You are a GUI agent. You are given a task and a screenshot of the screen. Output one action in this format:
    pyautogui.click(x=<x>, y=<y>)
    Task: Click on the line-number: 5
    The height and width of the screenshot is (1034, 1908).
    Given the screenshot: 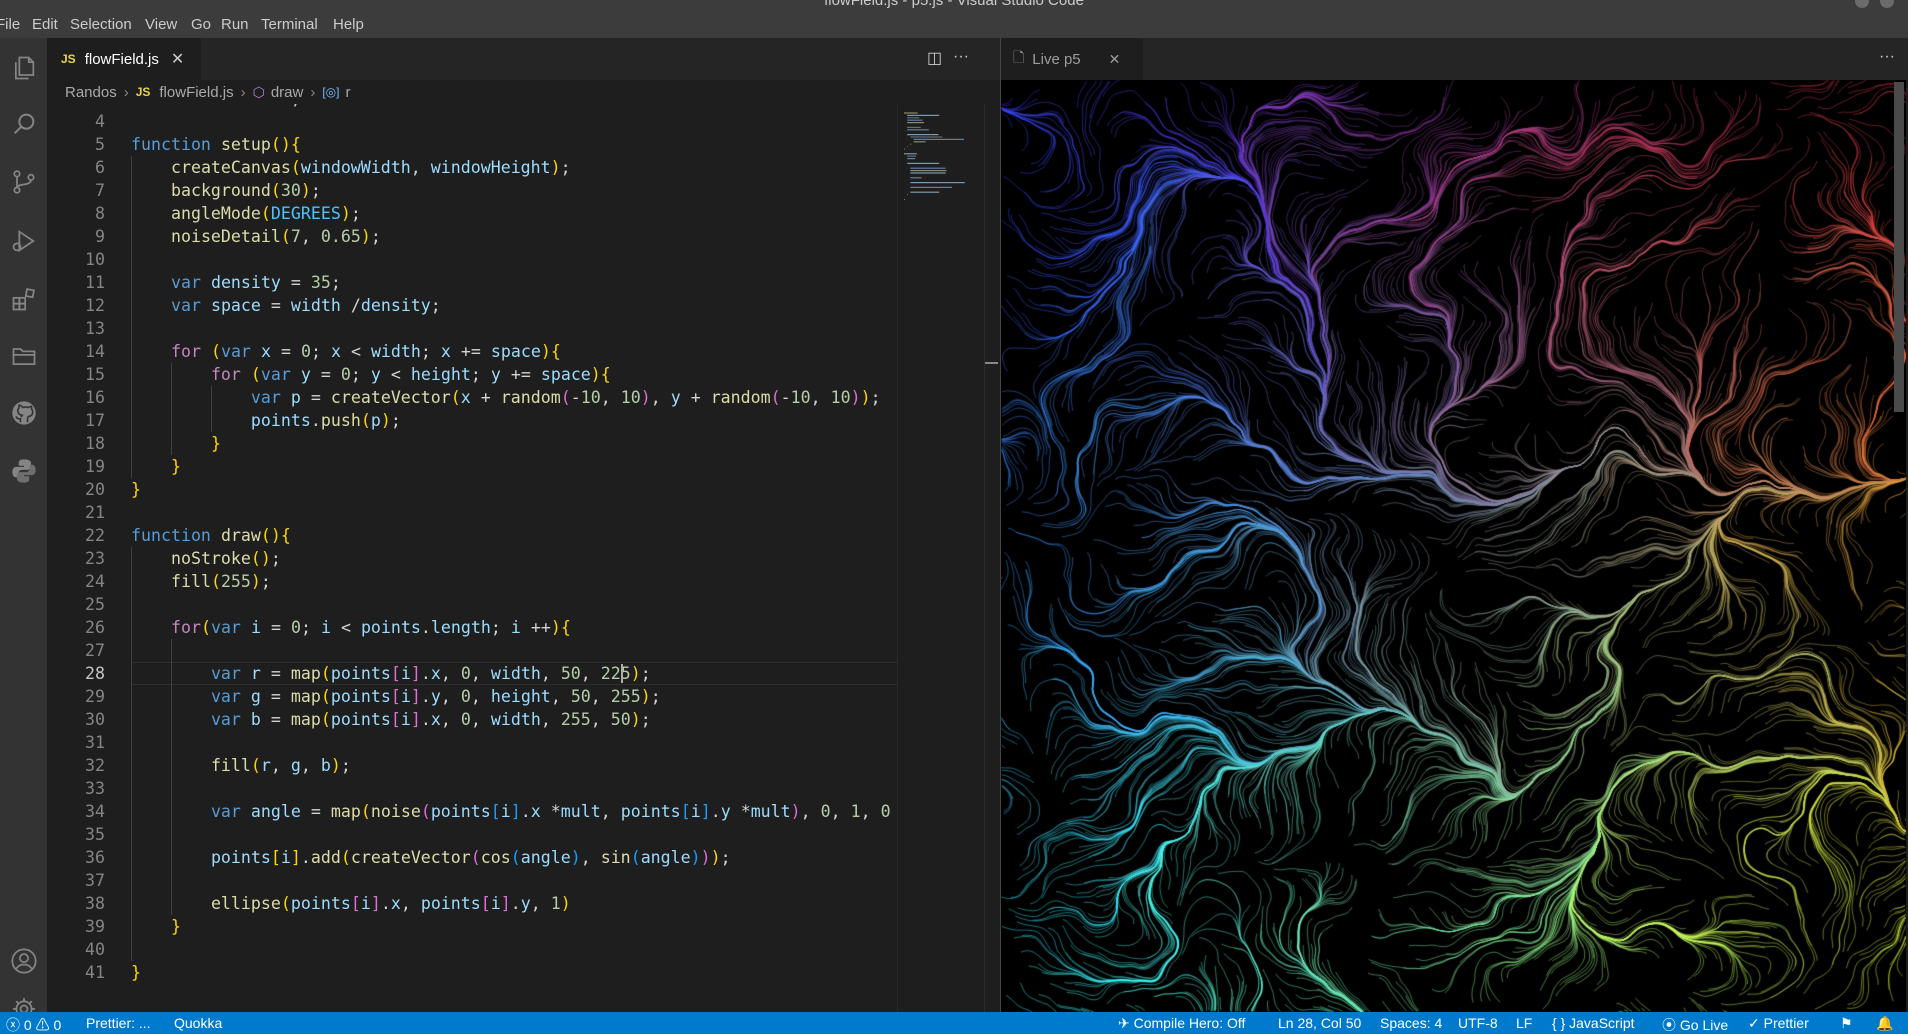 What is the action you would take?
    pyautogui.click(x=100, y=144)
    